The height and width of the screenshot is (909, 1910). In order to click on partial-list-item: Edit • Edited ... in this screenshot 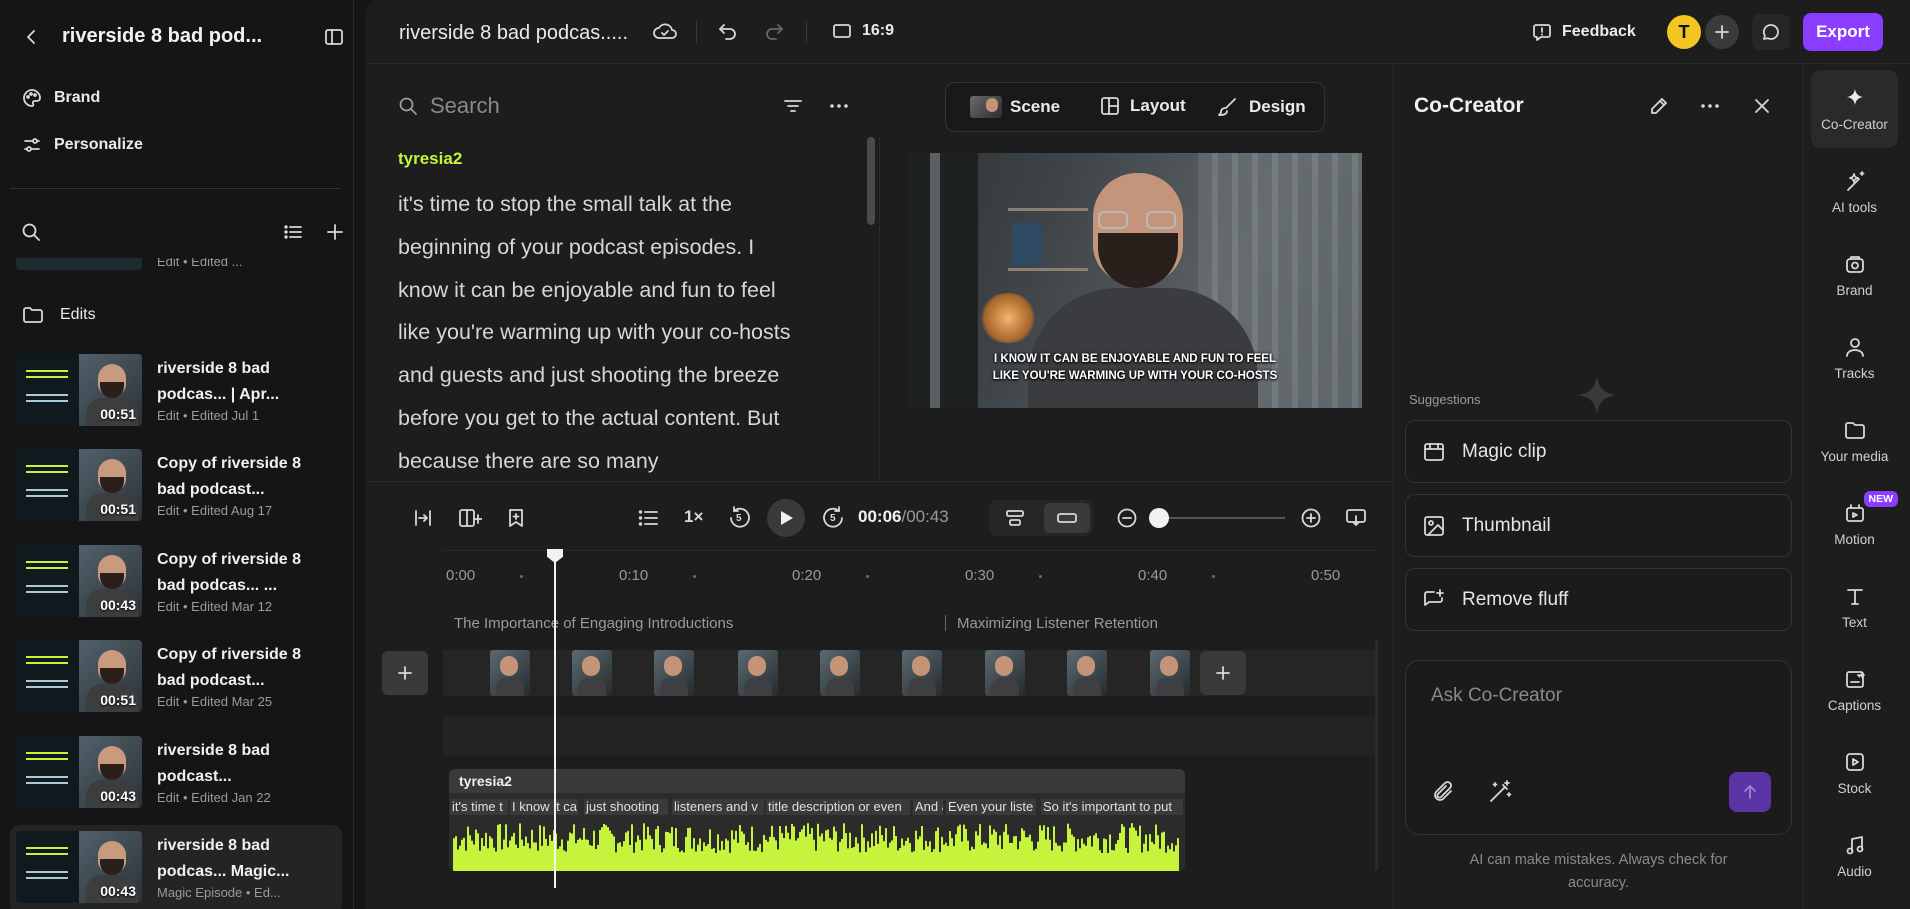, I will do `click(176, 265)`.